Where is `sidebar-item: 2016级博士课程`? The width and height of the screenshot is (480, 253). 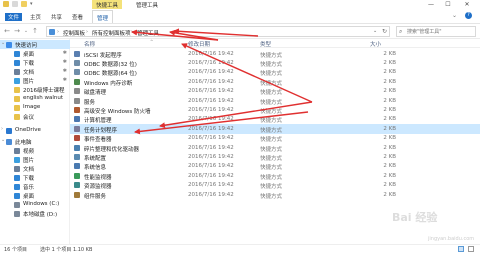 sidebar-item: 2016级博士课程 is located at coordinates (35, 89).